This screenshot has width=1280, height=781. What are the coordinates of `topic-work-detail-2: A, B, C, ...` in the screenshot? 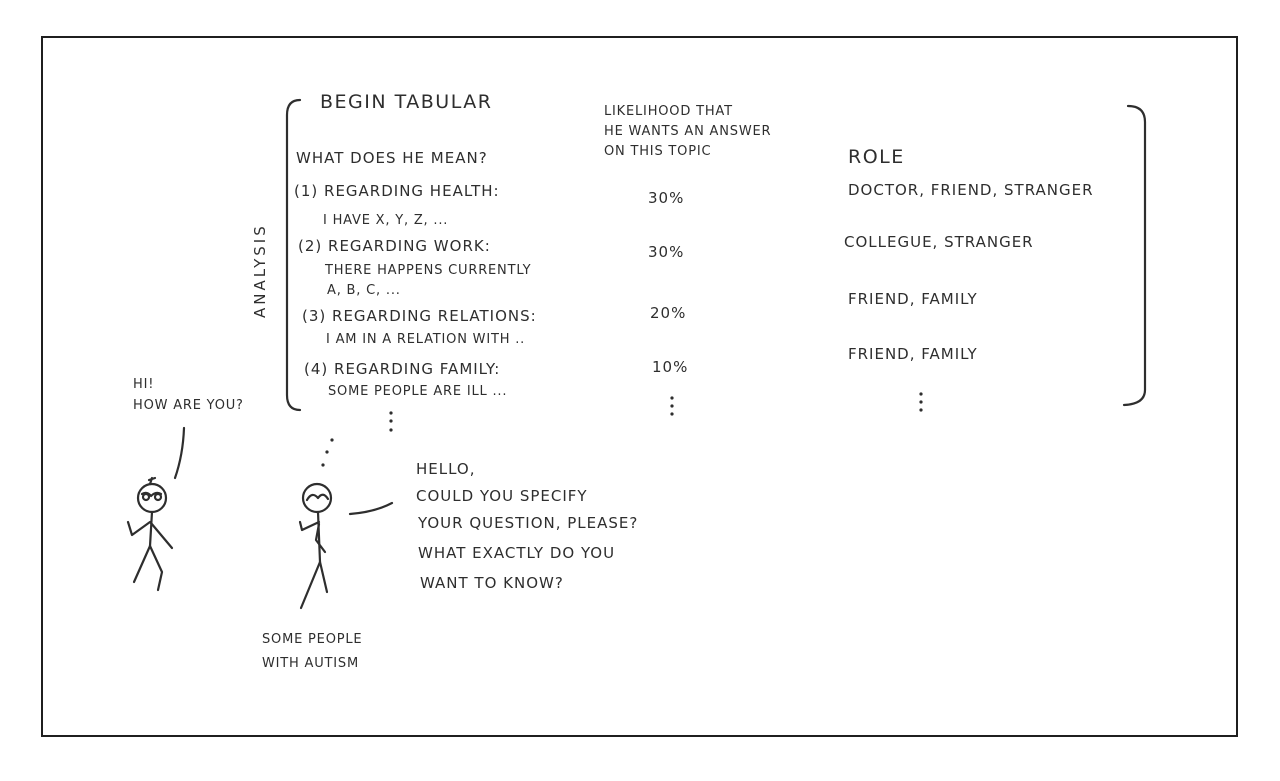 It's located at (364, 290).